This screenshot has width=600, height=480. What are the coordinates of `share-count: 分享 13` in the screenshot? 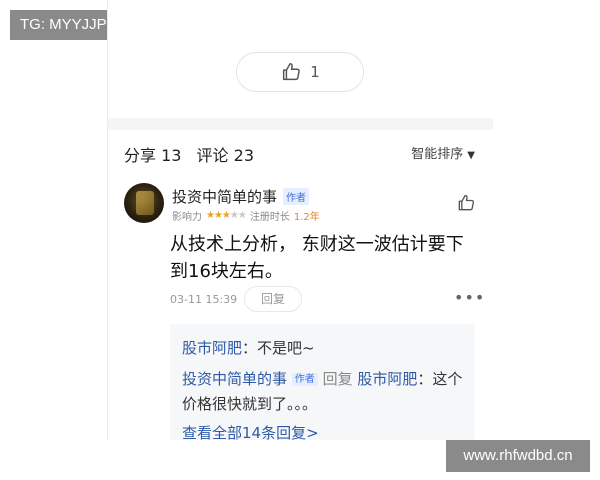 It's located at (152, 155).